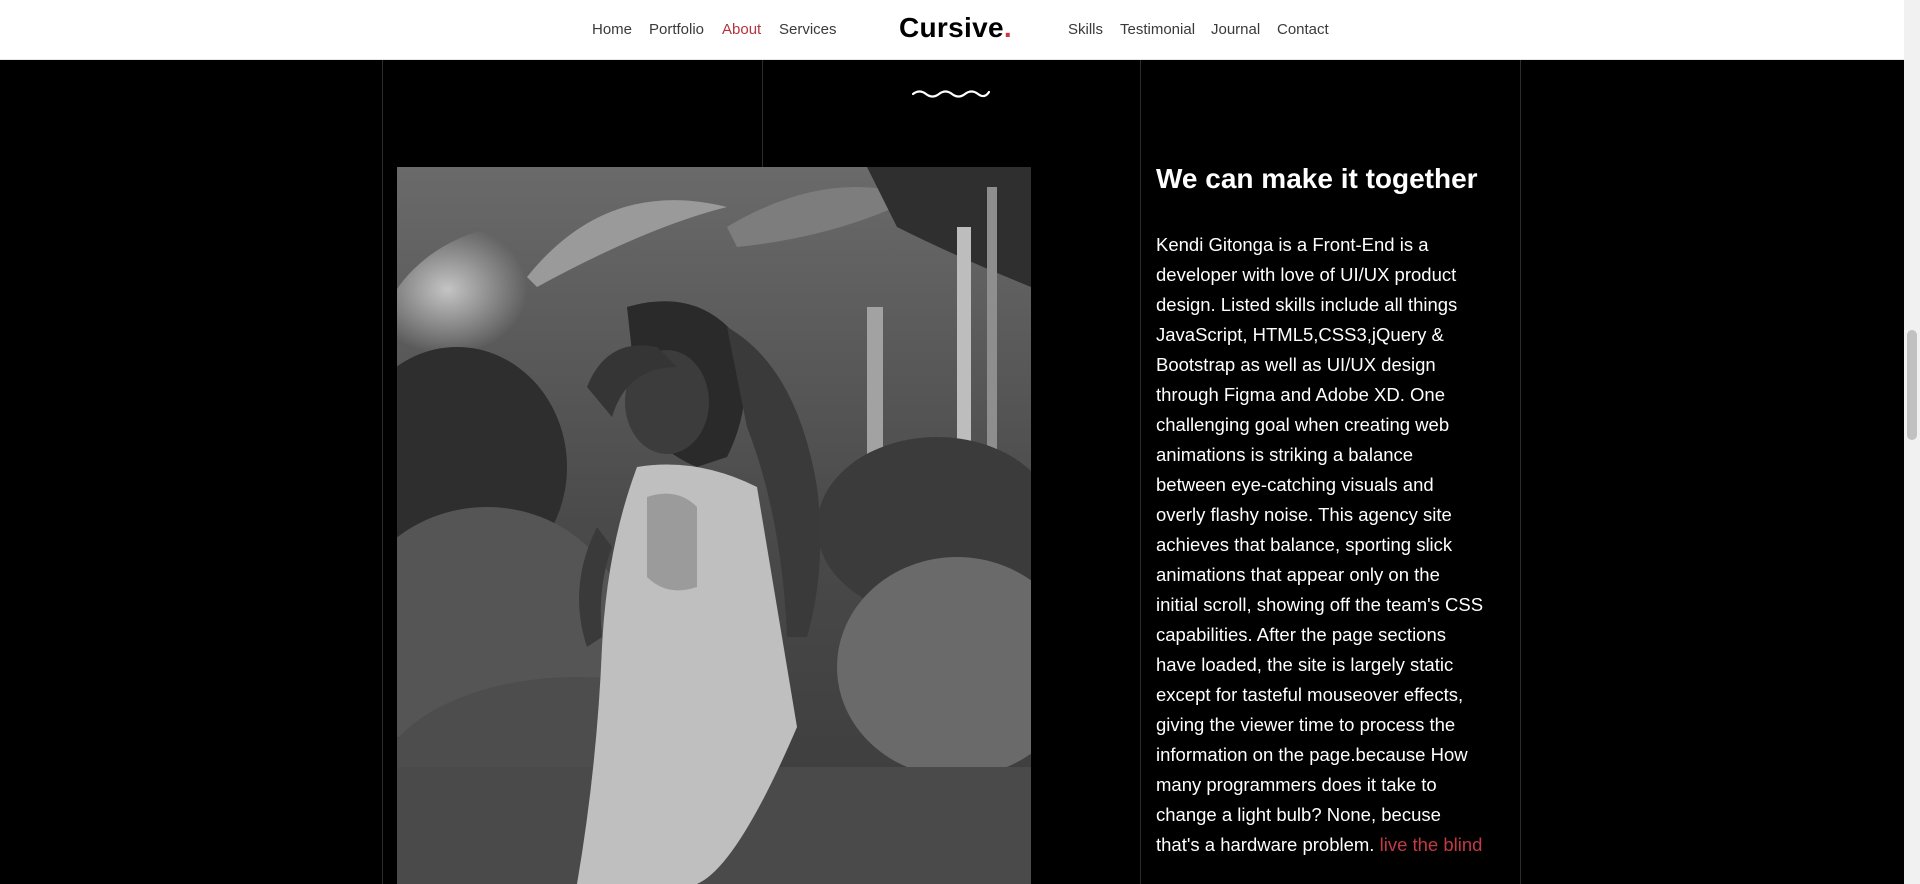 Image resolution: width=1920 pixels, height=884 pixels. I want to click on nav-portfolio-link: Portfolio, so click(676, 29).